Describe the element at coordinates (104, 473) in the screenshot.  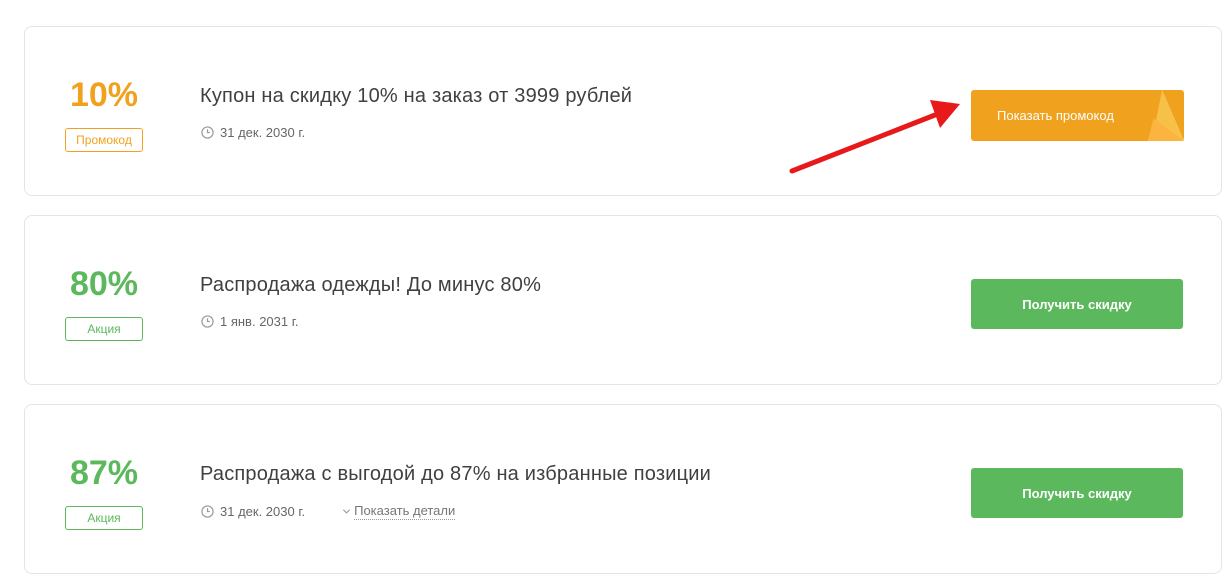
I see `discount-value: 87%` at that location.